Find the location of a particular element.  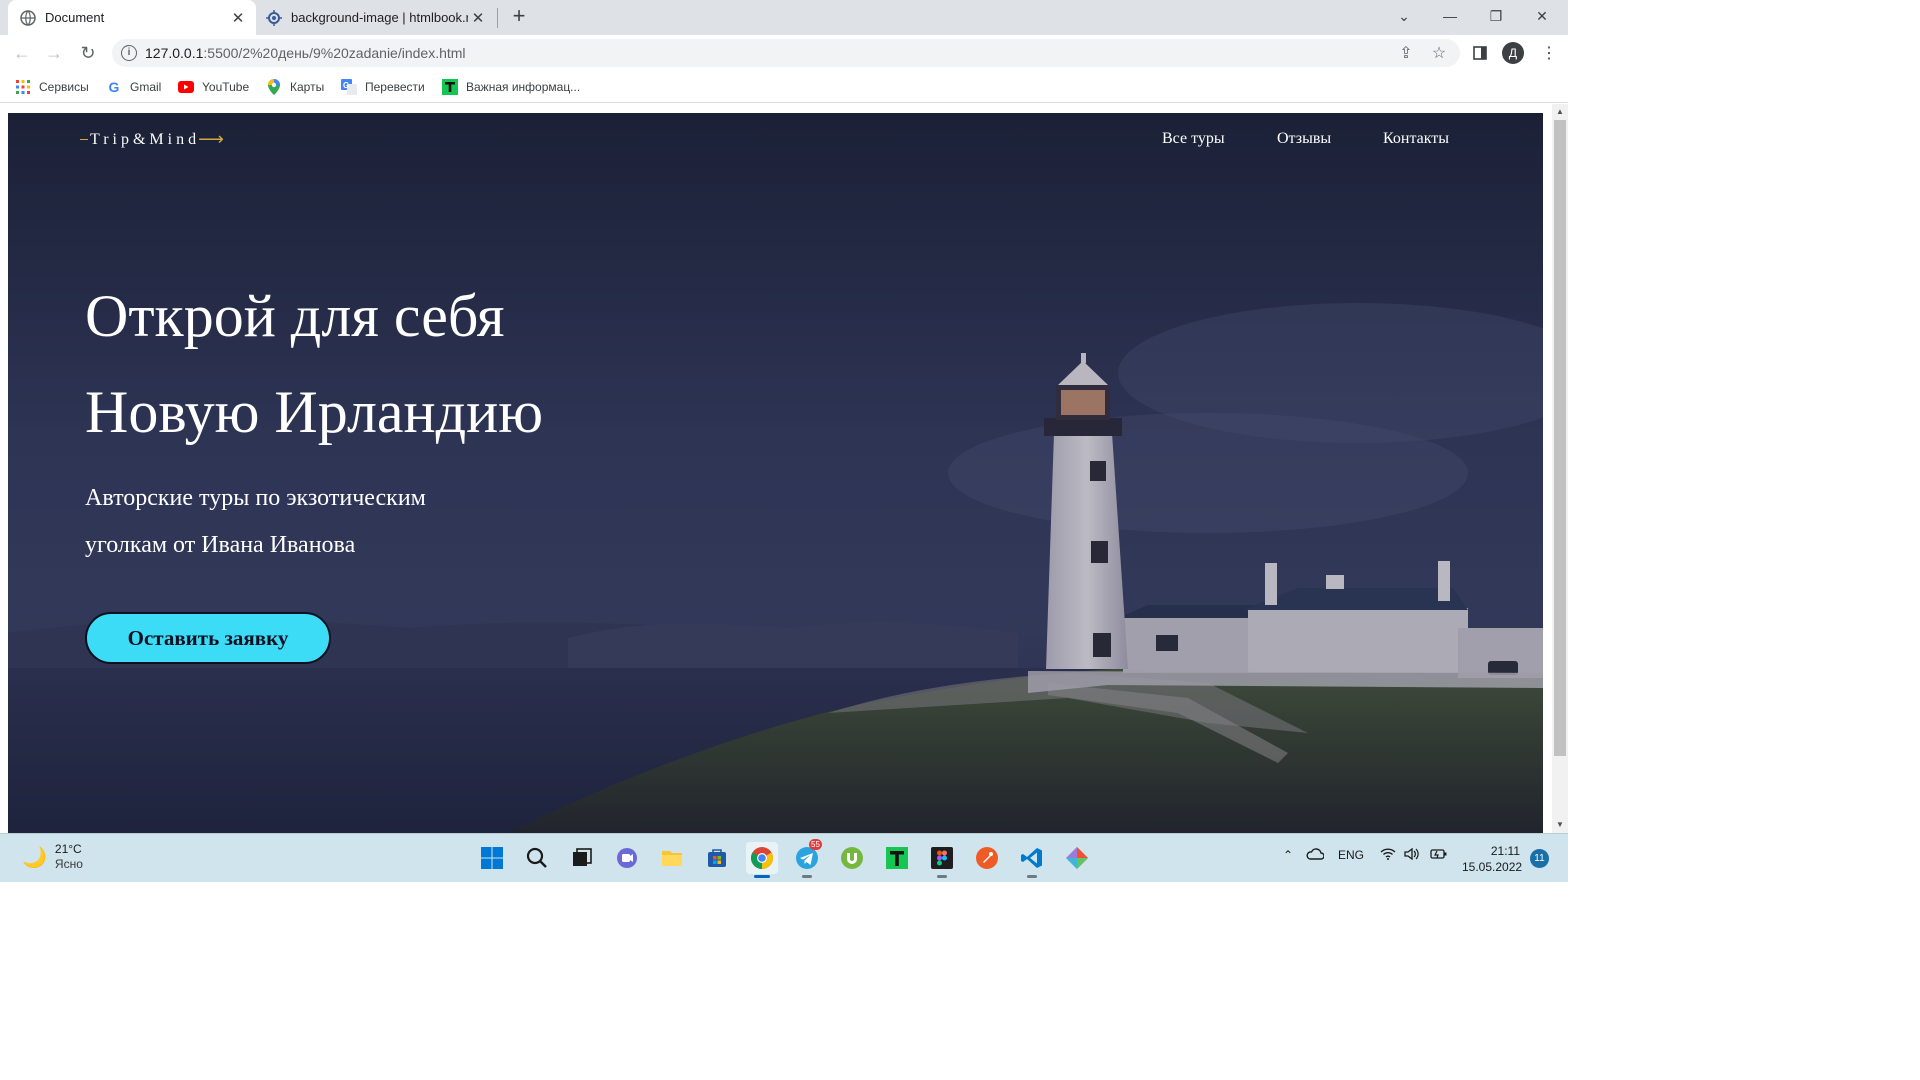

scroll-up-arrow-icon: ▲ is located at coordinates (1560, 112).